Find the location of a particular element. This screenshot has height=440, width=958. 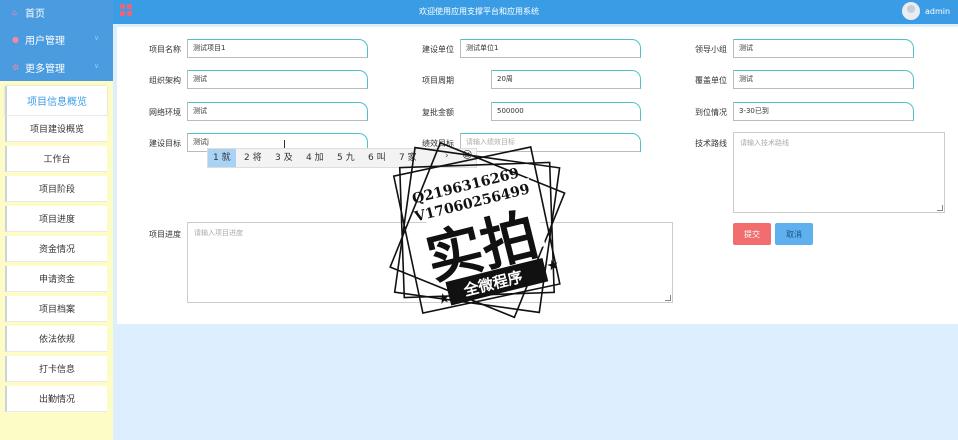

sidebar-item-workbench: 工作台 is located at coordinates (56, 159).